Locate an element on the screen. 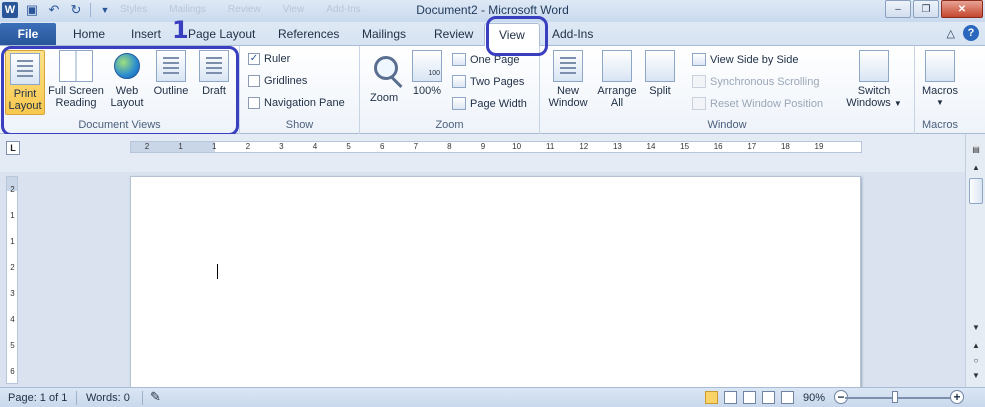 The width and height of the screenshot is (985, 407). outline-button: Outline is located at coordinates (171, 73).